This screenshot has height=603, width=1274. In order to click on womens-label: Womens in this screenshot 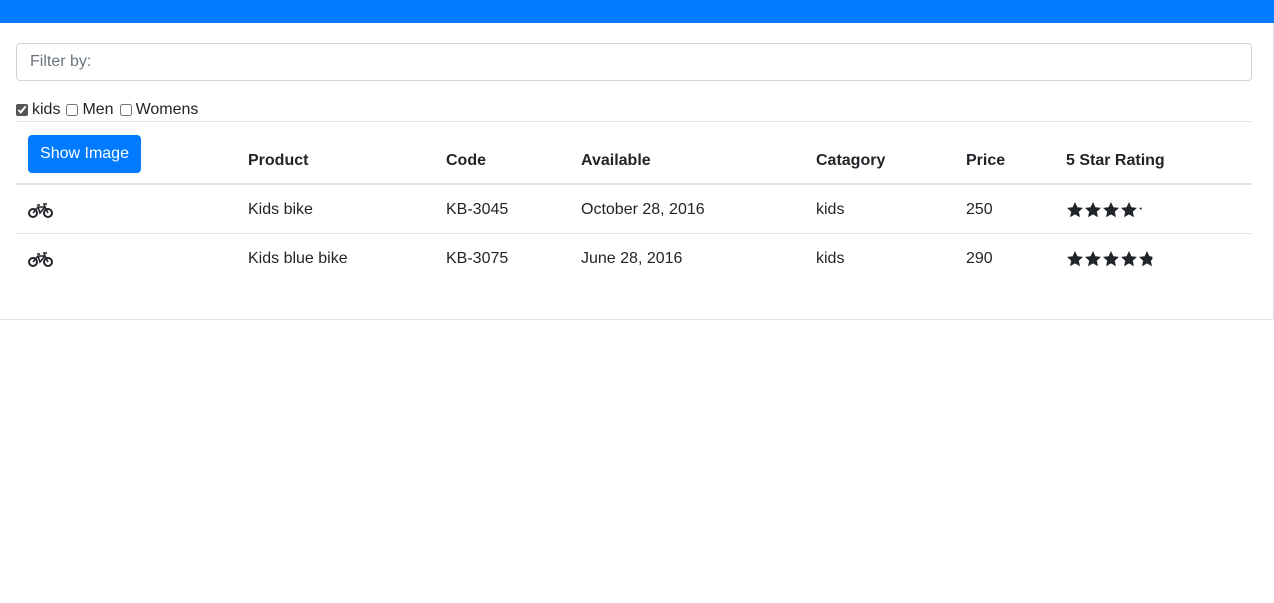, I will do `click(167, 109)`.